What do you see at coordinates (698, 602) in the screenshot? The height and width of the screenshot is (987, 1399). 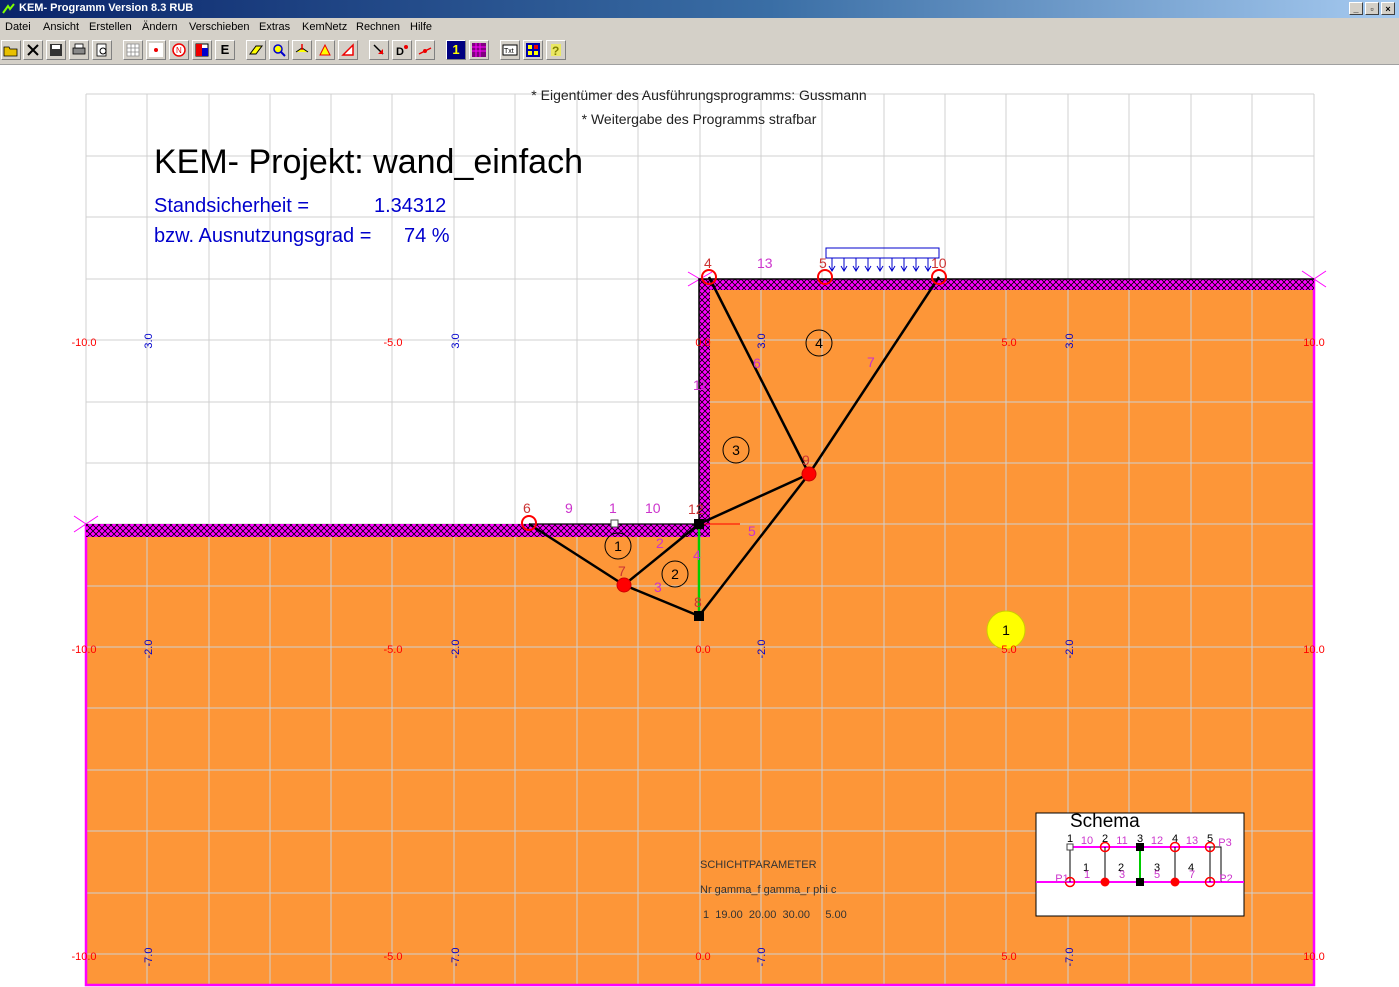 I see `node-label-8: 8` at bounding box center [698, 602].